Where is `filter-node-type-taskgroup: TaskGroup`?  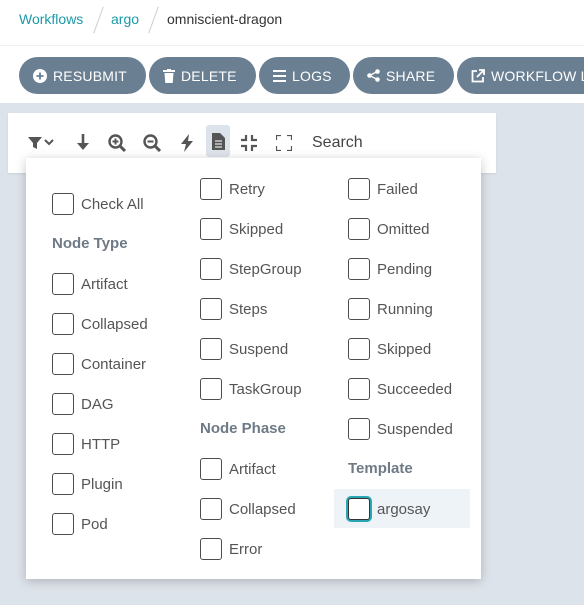
filter-node-type-taskgroup: TaskGroup is located at coordinates (251, 389).